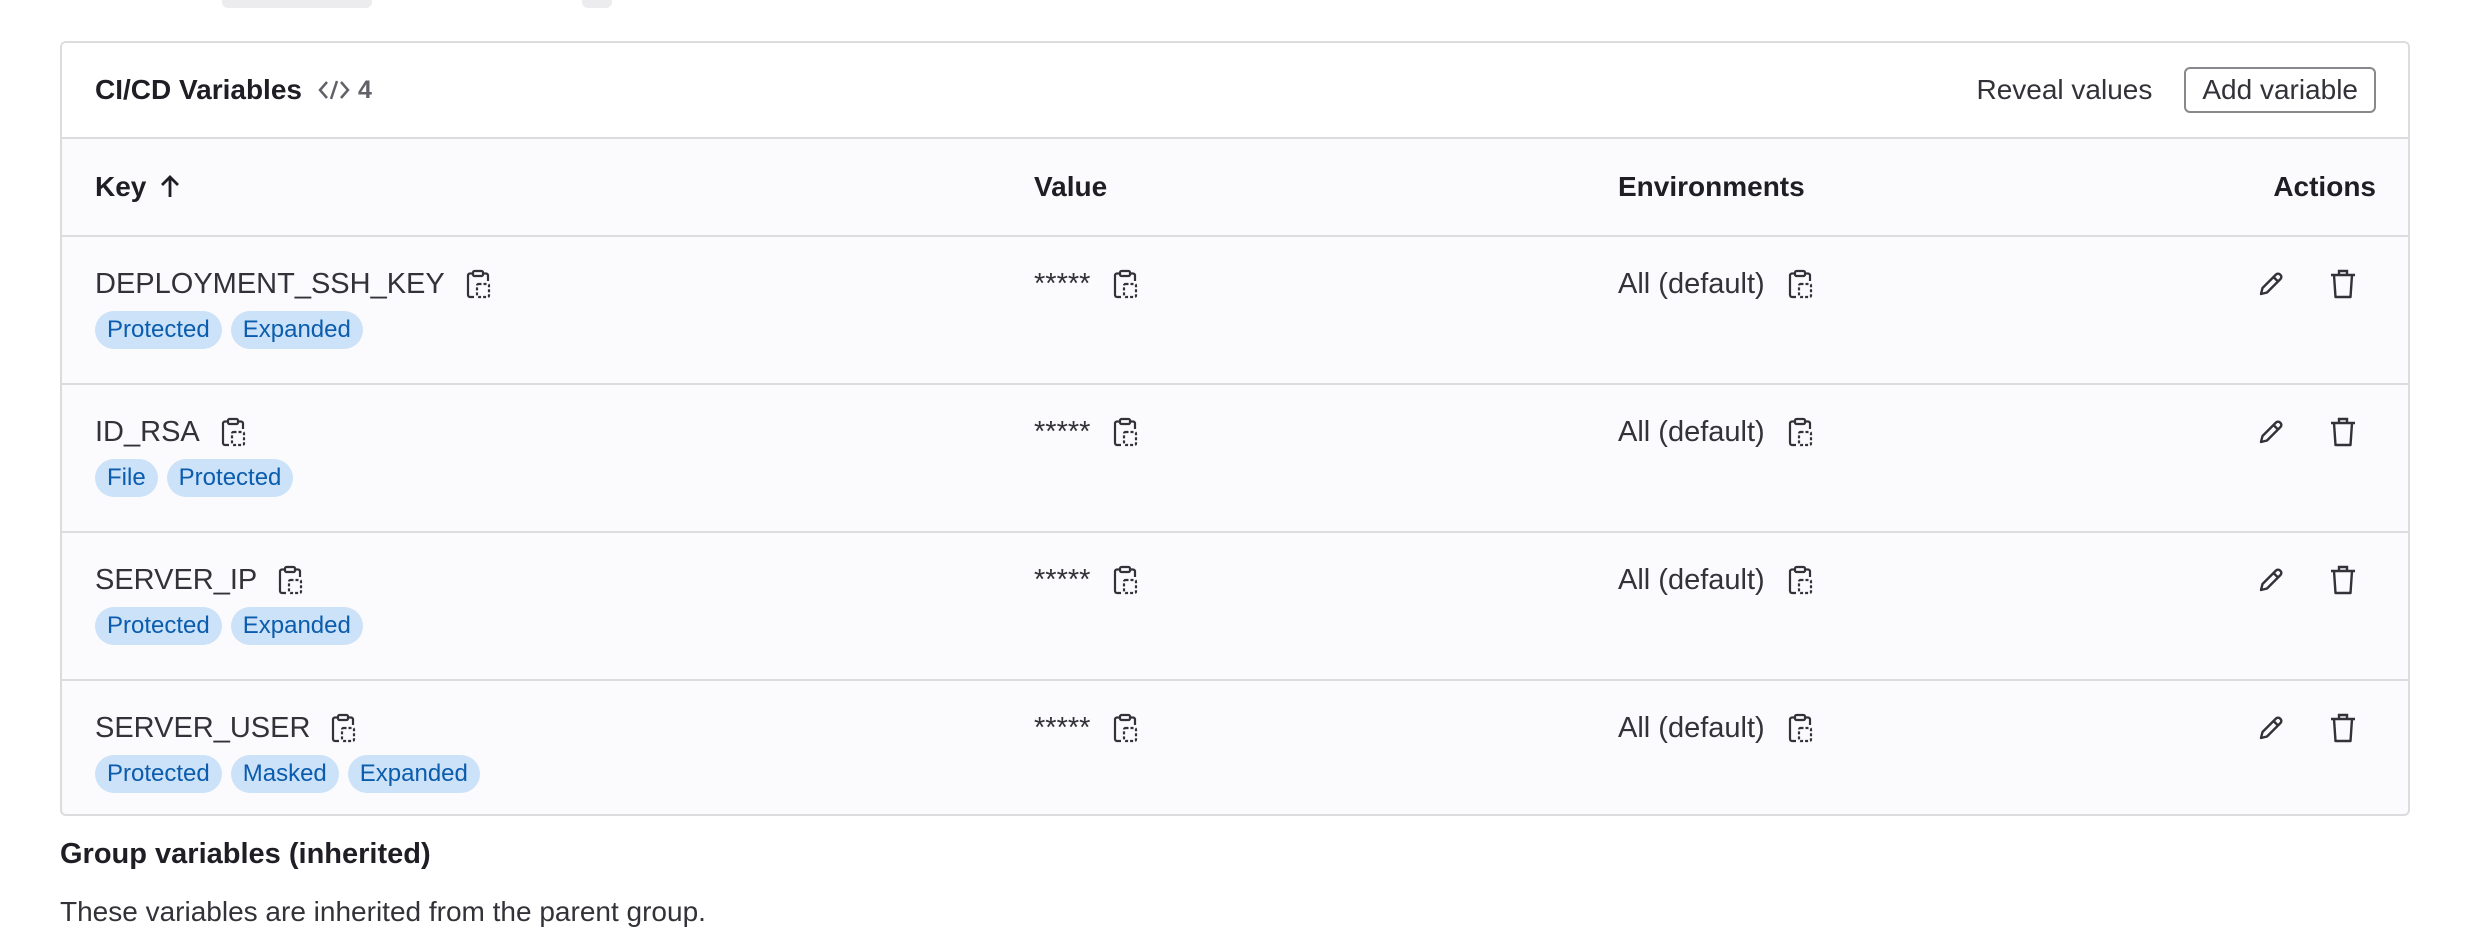 Image resolution: width=2472 pixels, height=928 pixels. What do you see at coordinates (245, 854) in the screenshot?
I see `group-variables-title: Group variables (inherited)` at bounding box center [245, 854].